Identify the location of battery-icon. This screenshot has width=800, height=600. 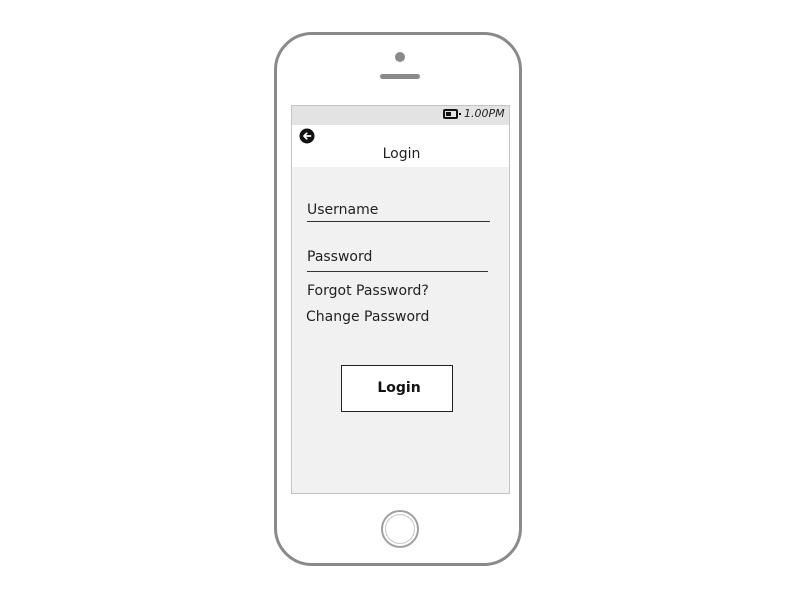
(452, 114).